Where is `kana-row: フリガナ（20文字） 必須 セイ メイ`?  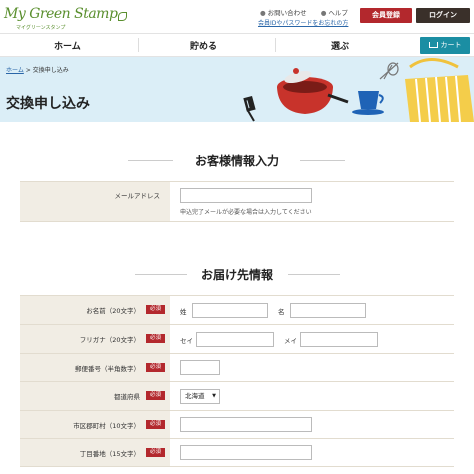
kana-row: フリガナ（20文字） 必須 セイ メイ is located at coordinates (237, 339).